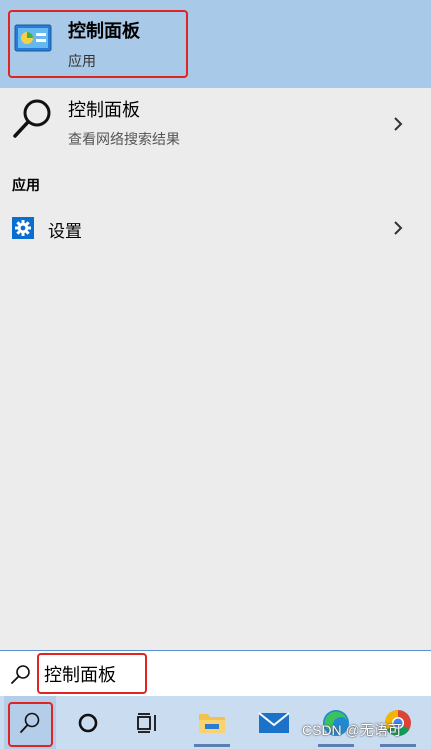 The height and width of the screenshot is (749, 431). Describe the element at coordinates (352, 730) in the screenshot. I see `watermark: CSDN @无语可` at that location.